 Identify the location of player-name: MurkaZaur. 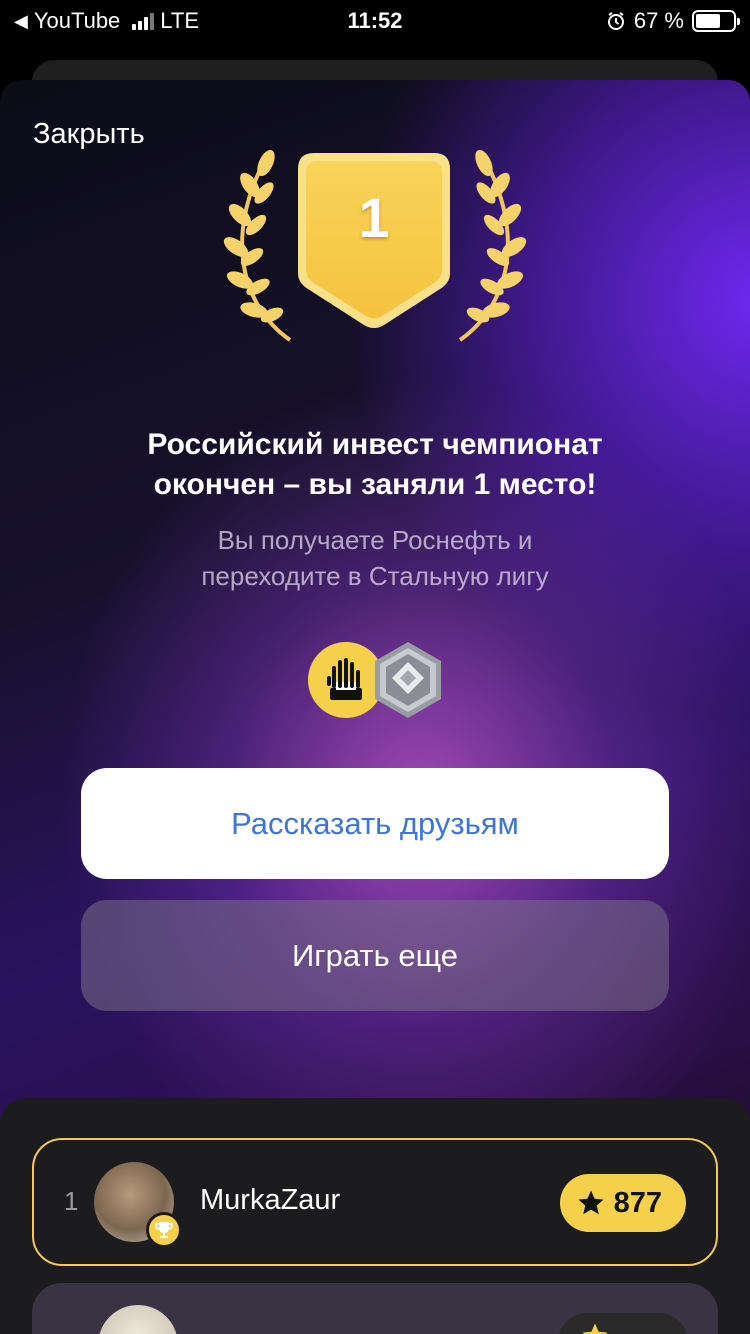
(270, 1200).